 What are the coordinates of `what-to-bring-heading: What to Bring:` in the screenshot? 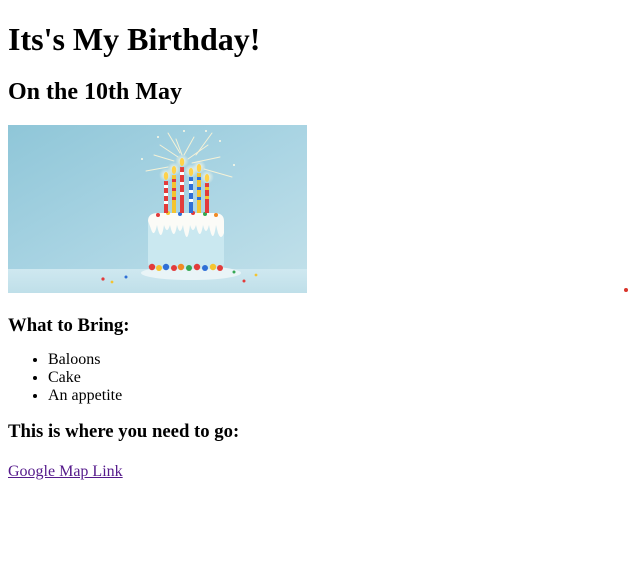 It's located at (69, 325).